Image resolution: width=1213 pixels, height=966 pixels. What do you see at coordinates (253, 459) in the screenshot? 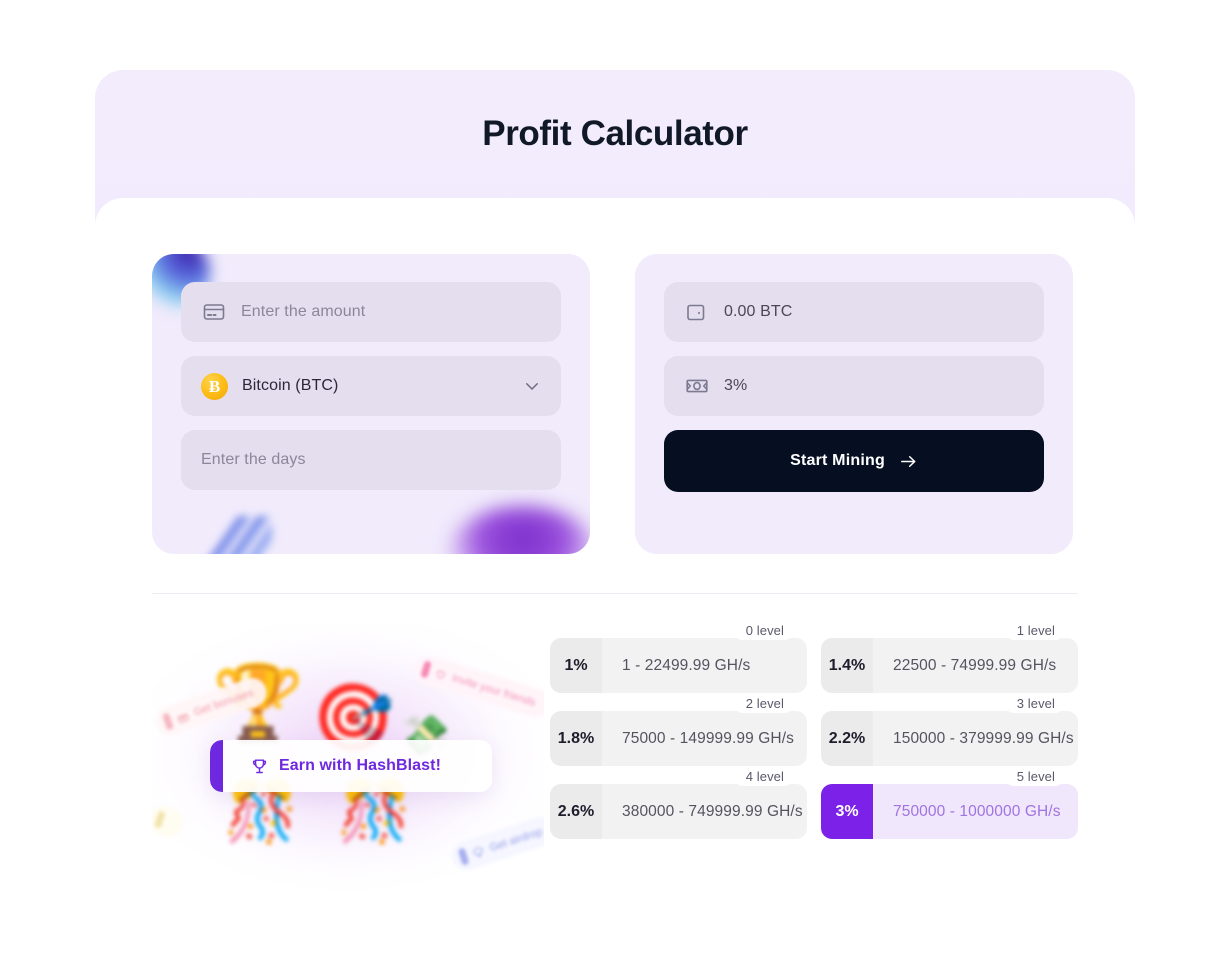
I see `days-input-placeholder: Enter the days` at bounding box center [253, 459].